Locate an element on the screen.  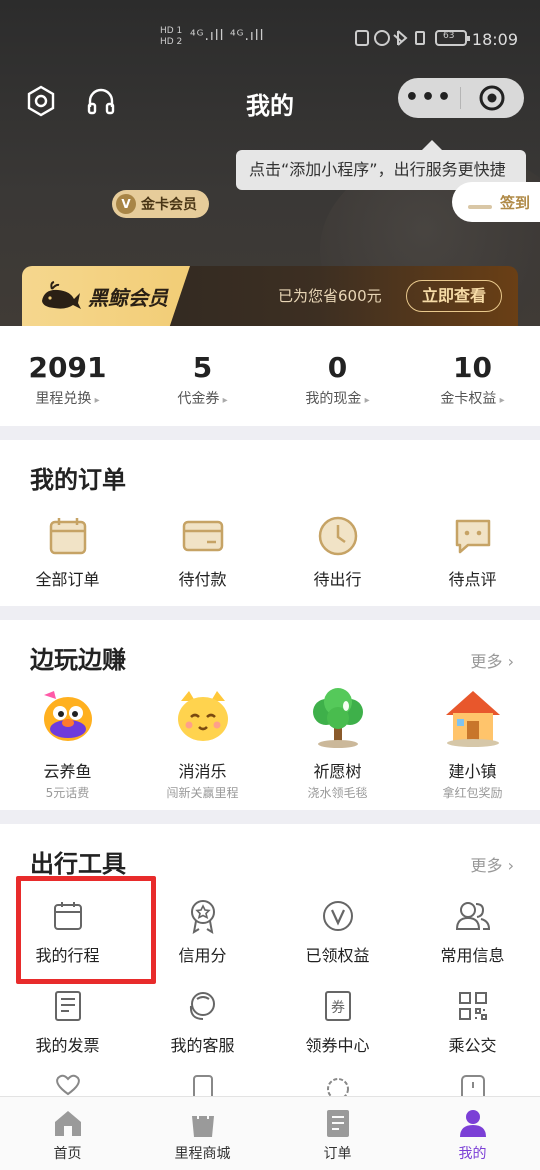
mini-program-capsule: ••• is located at coordinates (461, 98).